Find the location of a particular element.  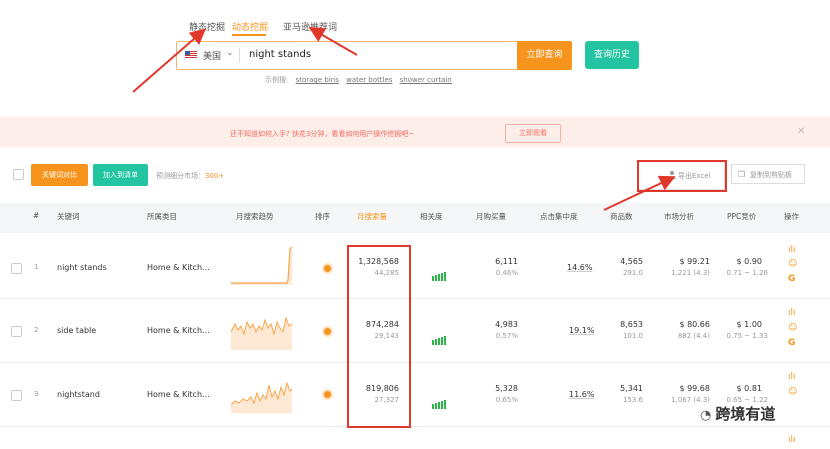

wechat-icon: ◔ is located at coordinates (706, 415).